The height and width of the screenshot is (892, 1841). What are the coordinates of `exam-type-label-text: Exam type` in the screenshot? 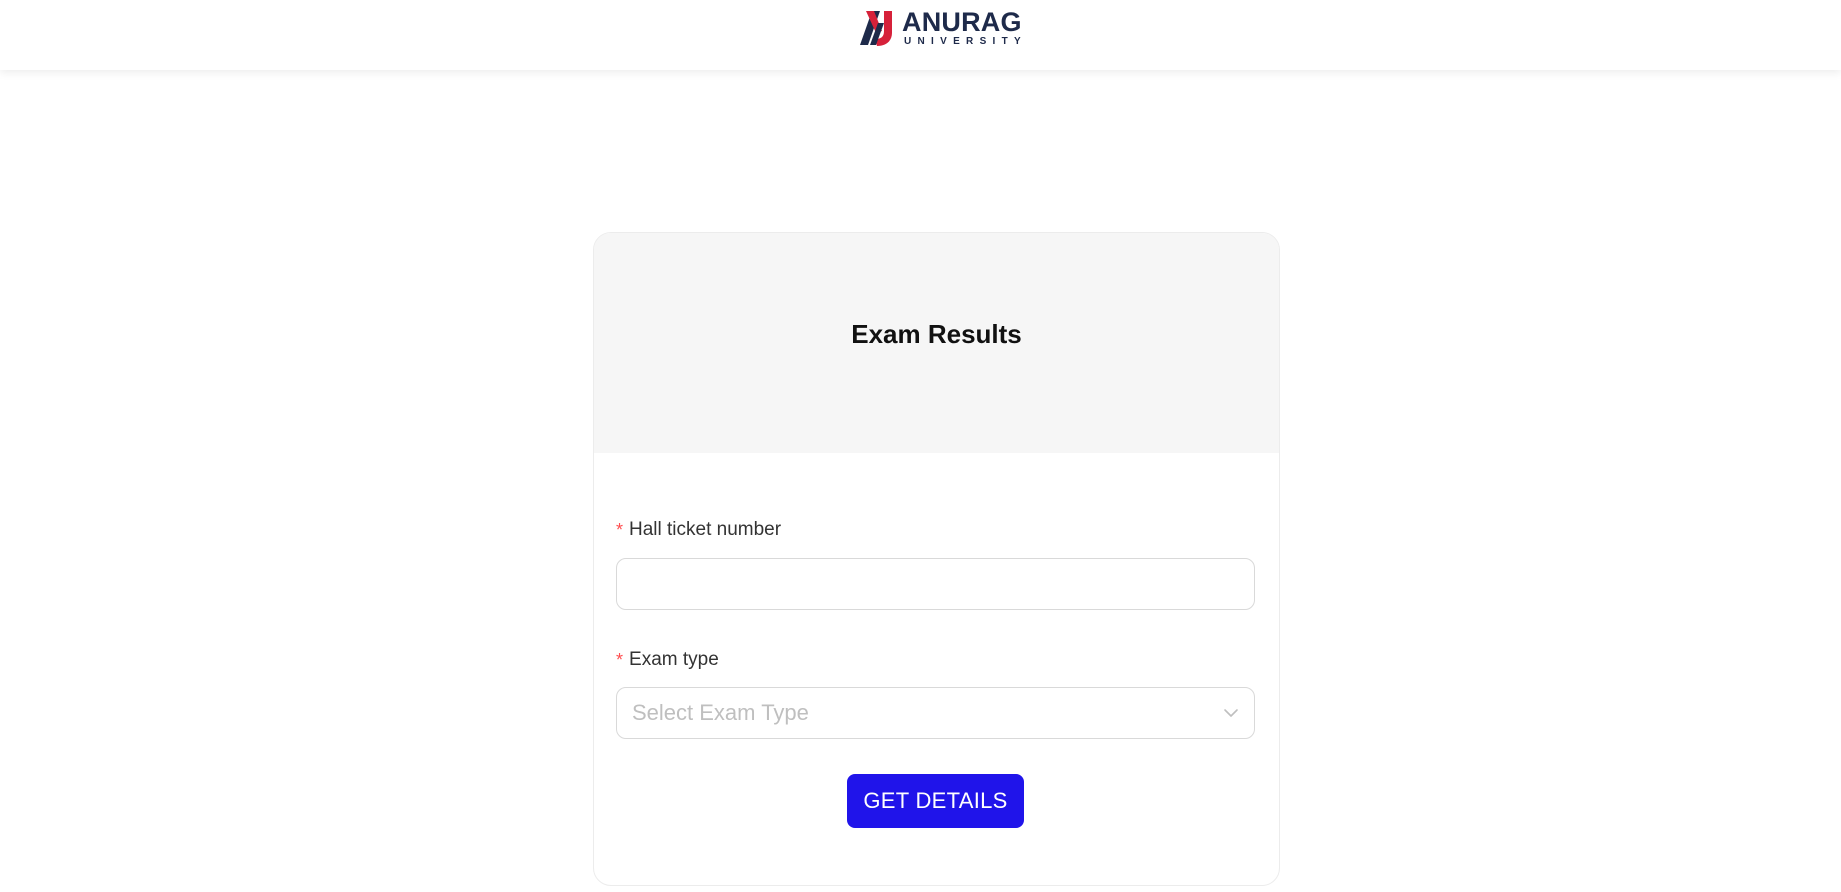 It's located at (674, 659).